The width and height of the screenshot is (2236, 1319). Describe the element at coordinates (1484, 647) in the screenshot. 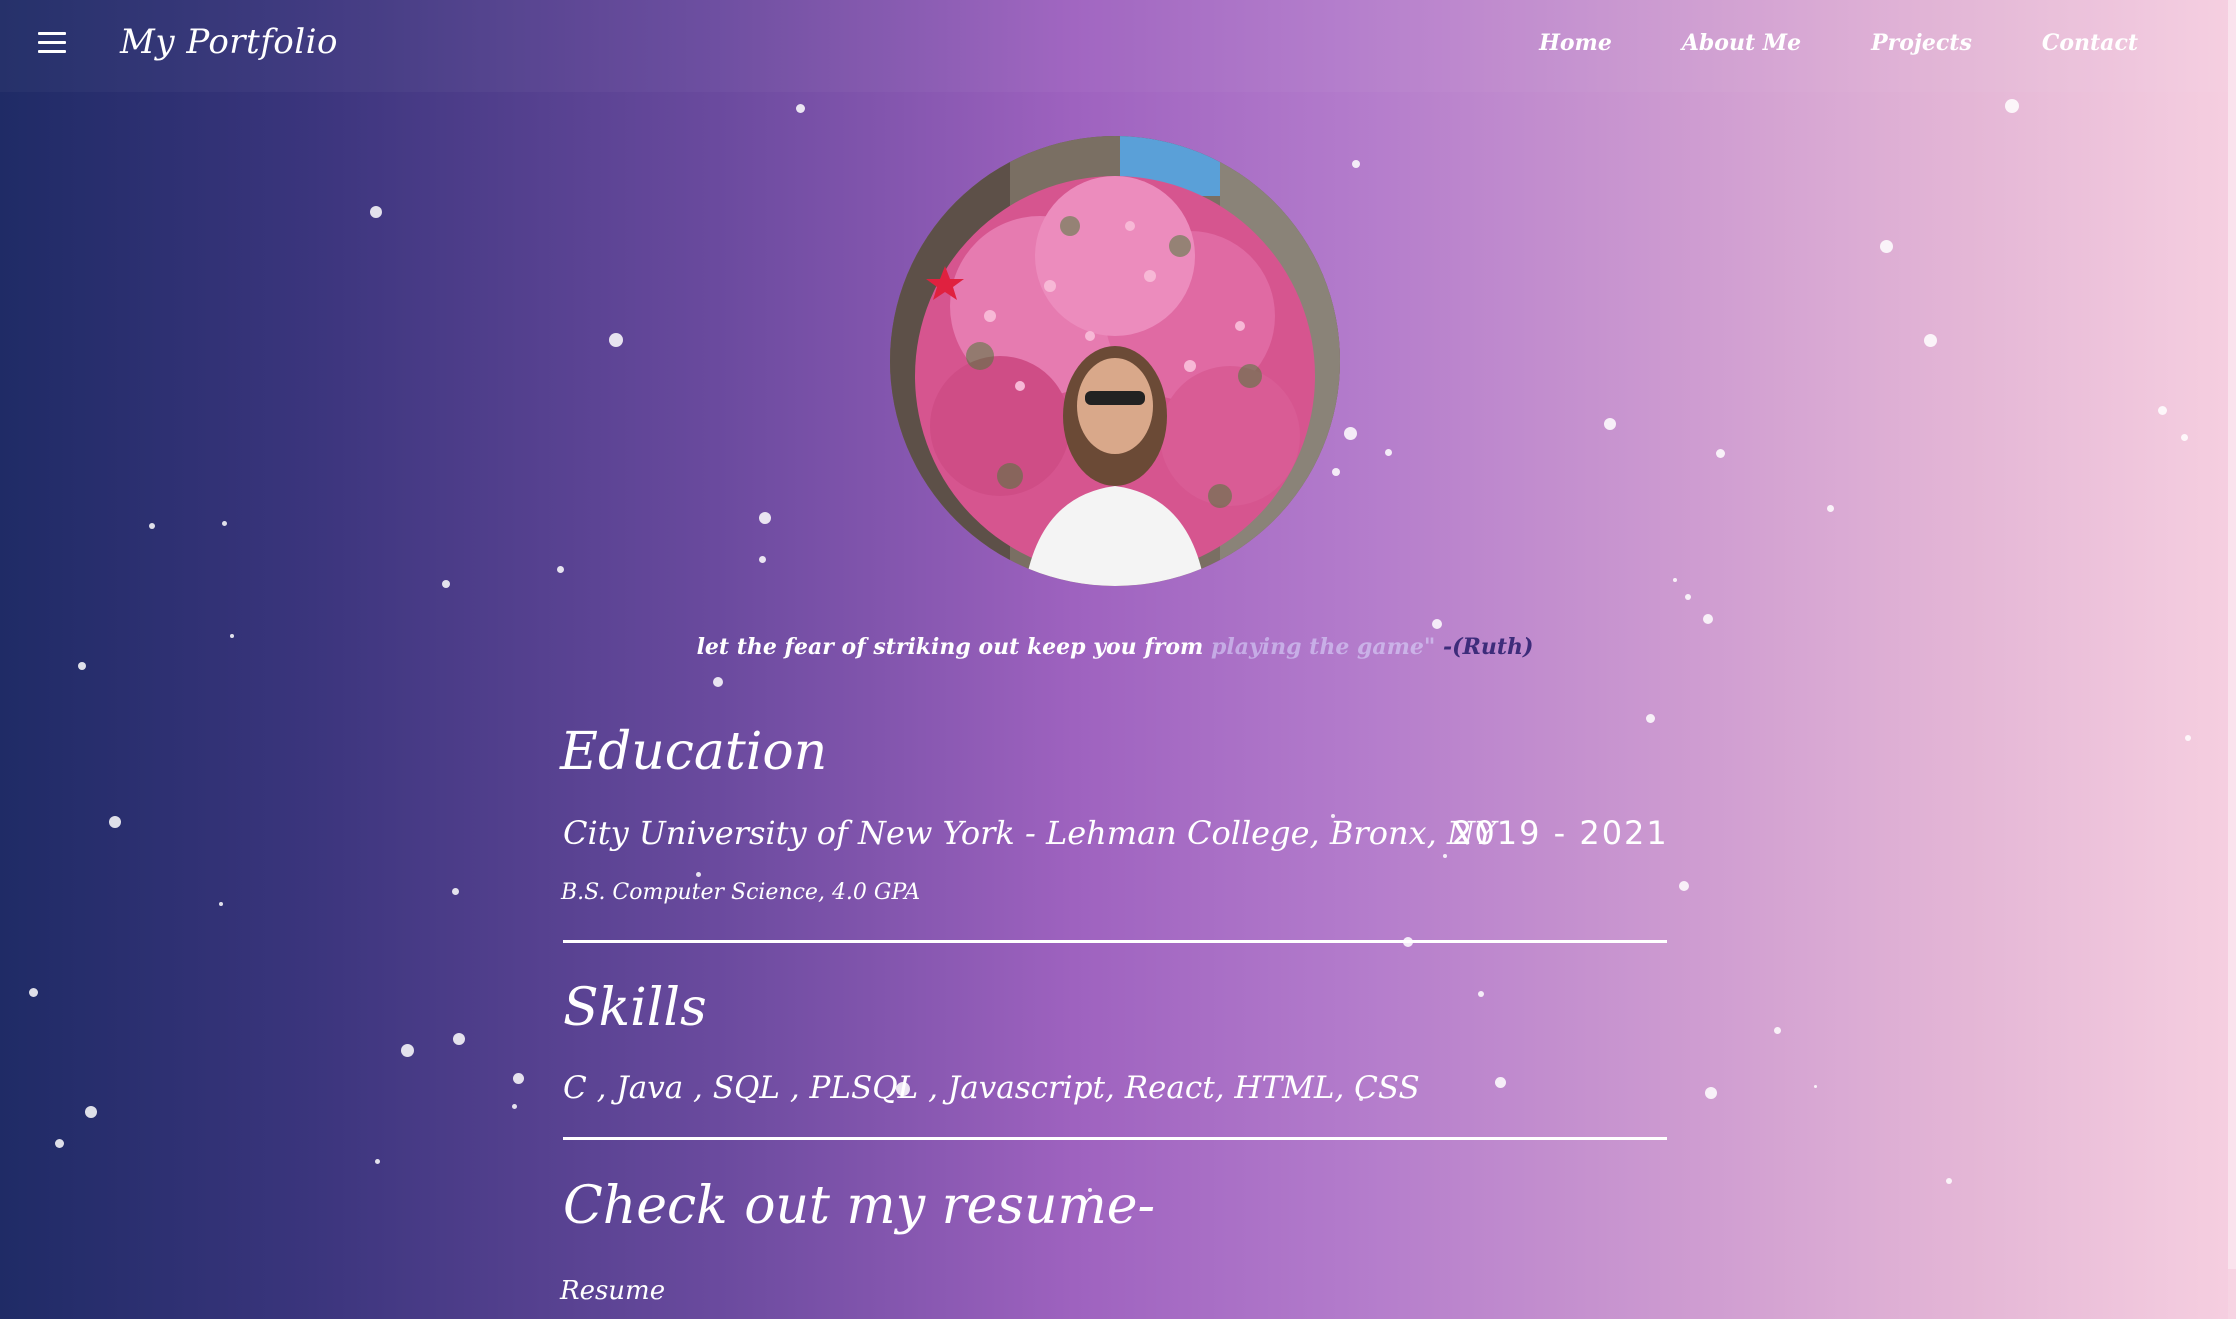

I see `quote-author: -(Ruth)` at that location.